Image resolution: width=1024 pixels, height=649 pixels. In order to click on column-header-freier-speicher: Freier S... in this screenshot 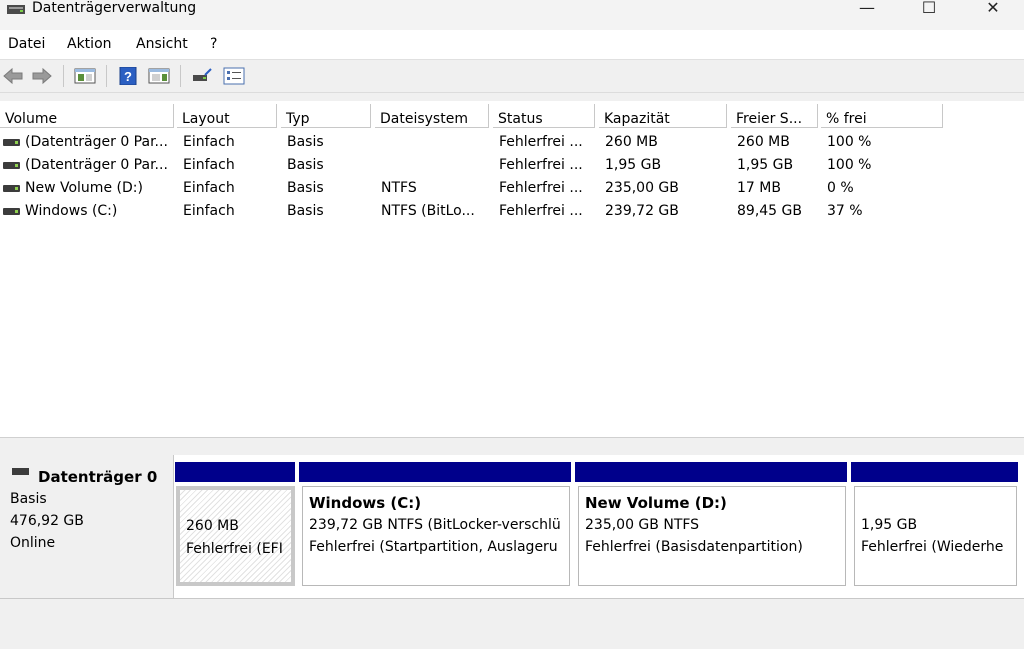, I will do `click(774, 116)`.